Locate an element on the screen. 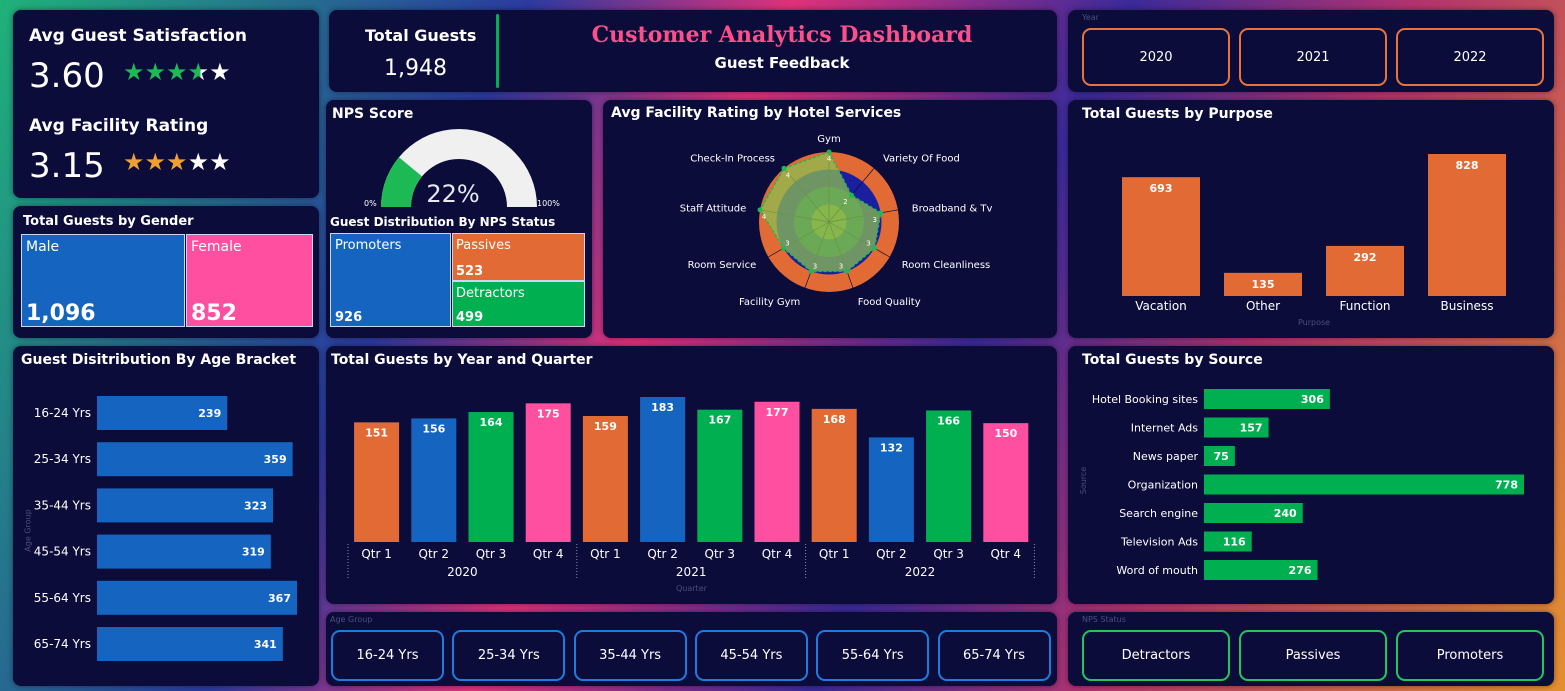 The height and width of the screenshot is (691, 1565). radar-category-label: Staff Attitude is located at coordinates (713, 208).